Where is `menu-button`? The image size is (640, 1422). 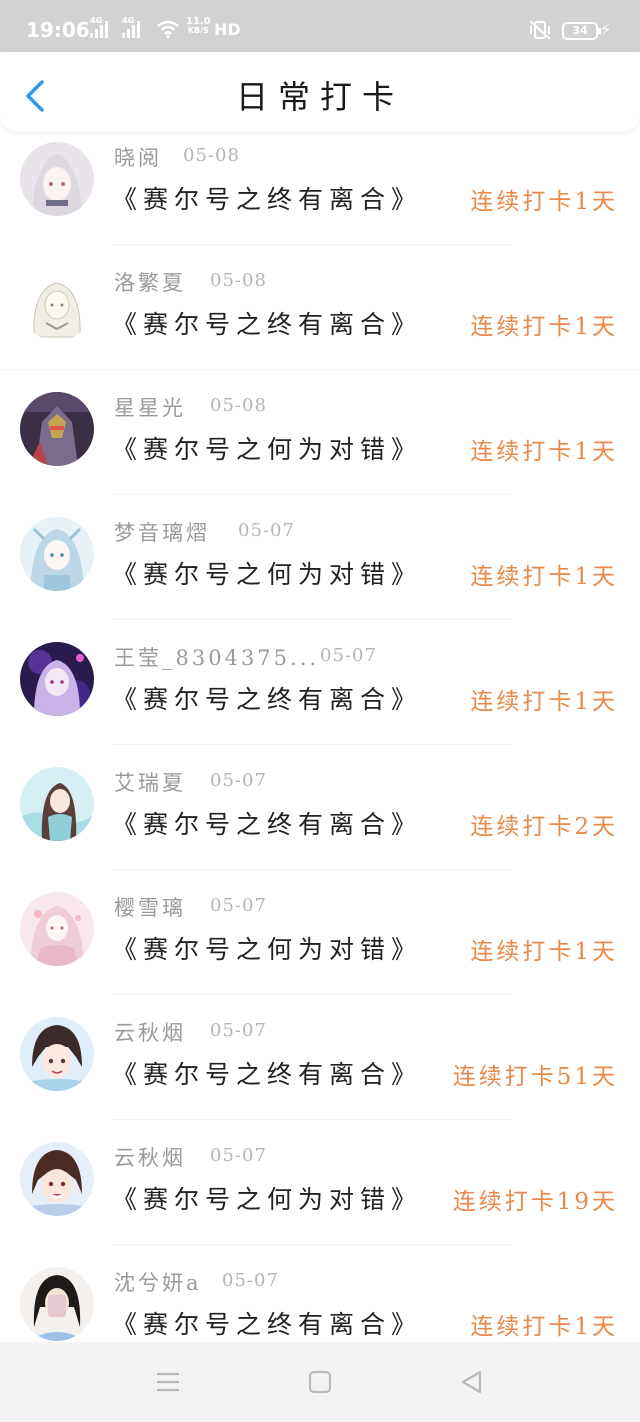
menu-button is located at coordinates (168, 1382).